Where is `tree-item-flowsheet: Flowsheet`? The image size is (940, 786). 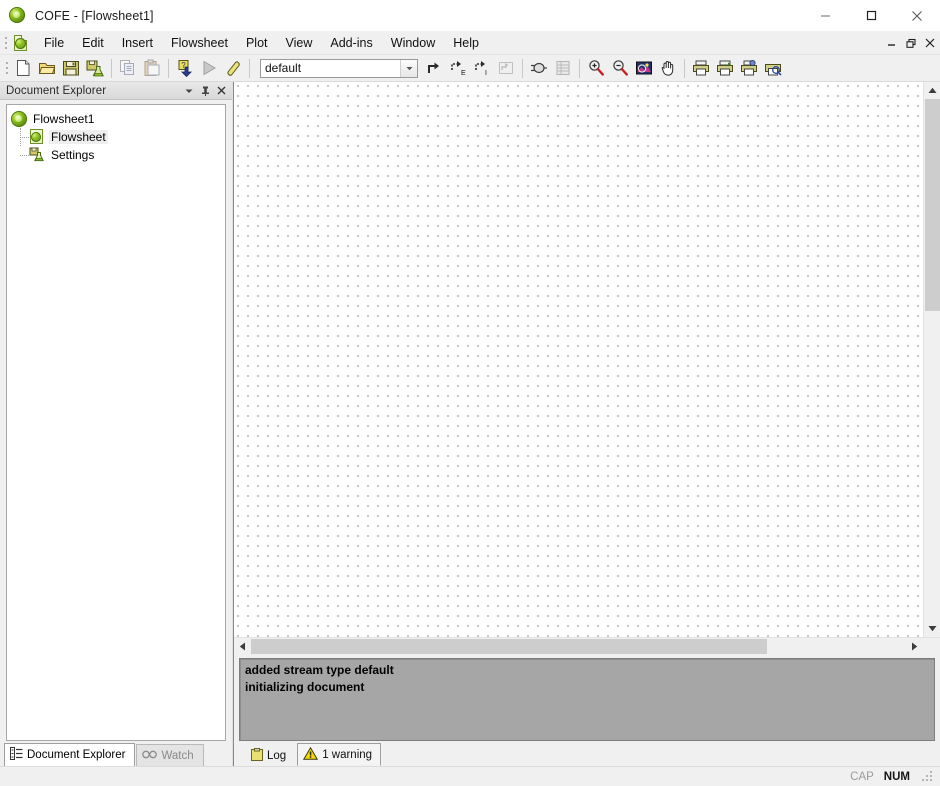
tree-item-flowsheet: Flowsheet is located at coordinates (116, 137).